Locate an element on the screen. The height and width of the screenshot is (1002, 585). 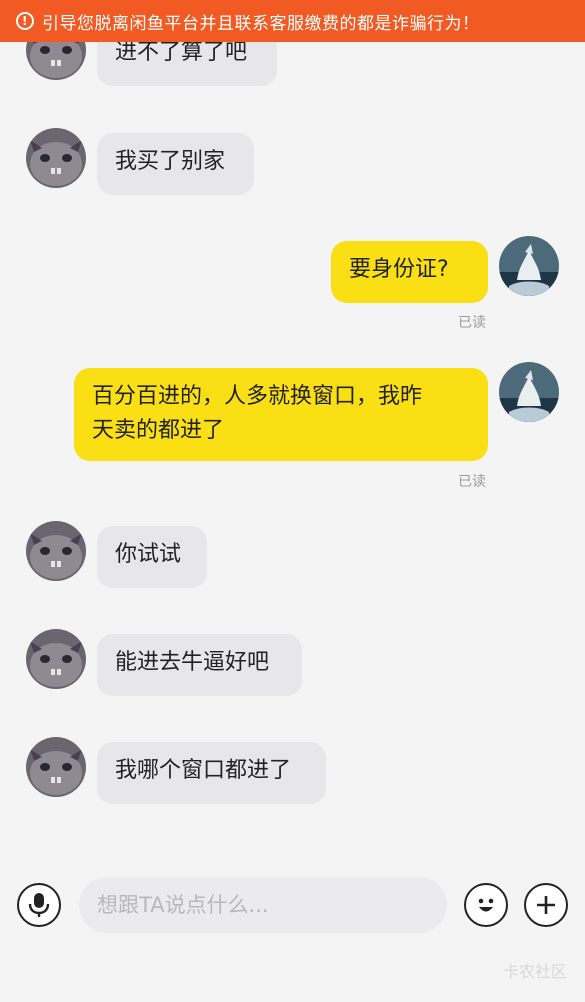
fraud-warning-banner: ! 引导您脱离闲鱼平台并且联系客服缴费的都是诈骗行为！ is located at coordinates (292, 21).